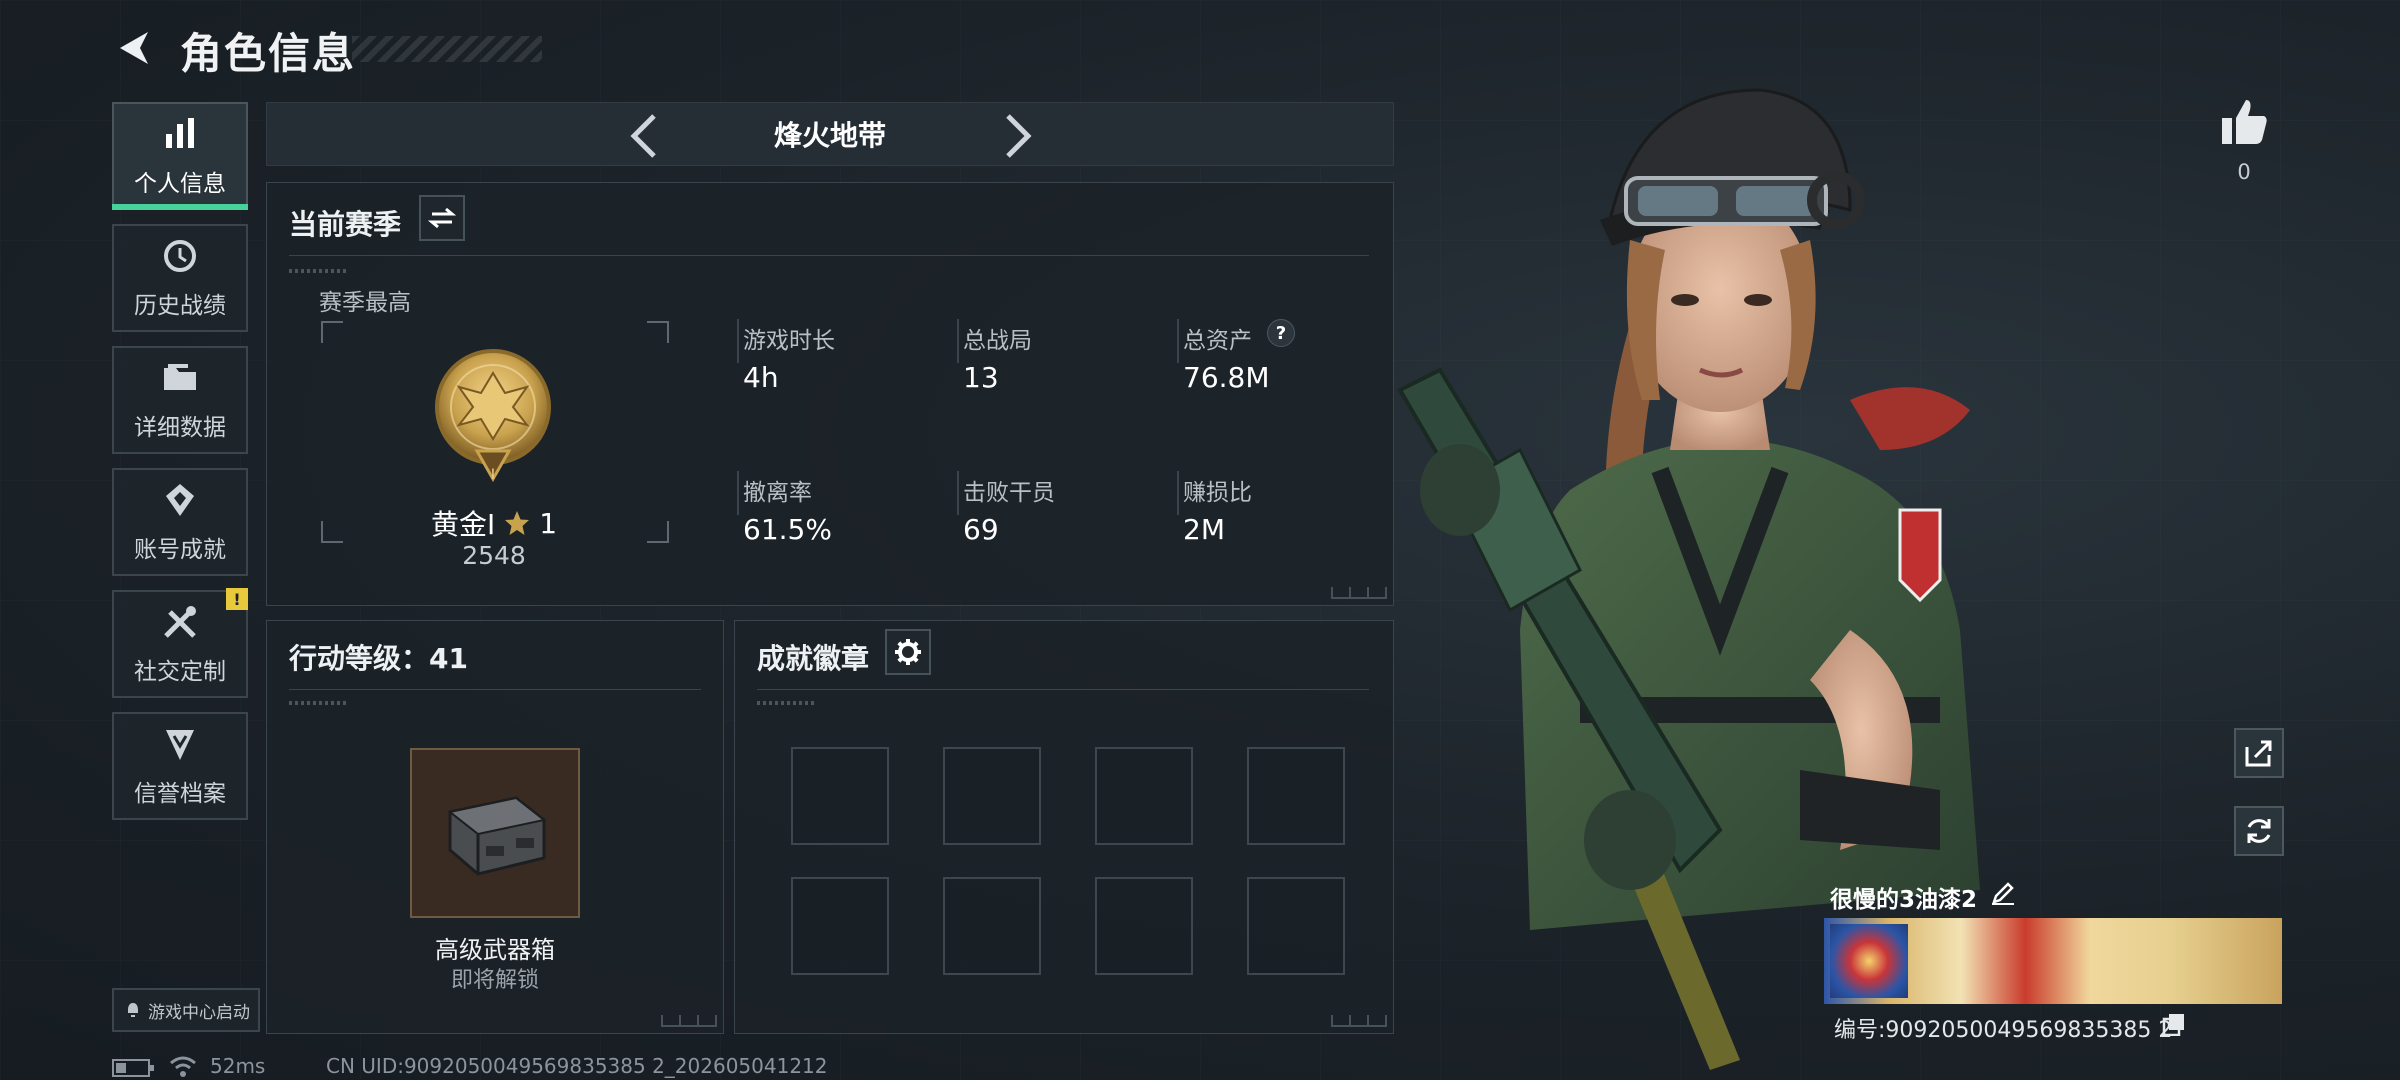 Image resolution: width=2400 pixels, height=1080 pixels. What do you see at coordinates (829, 135) in the screenshot?
I see `mode-title: 烽火地带` at bounding box center [829, 135].